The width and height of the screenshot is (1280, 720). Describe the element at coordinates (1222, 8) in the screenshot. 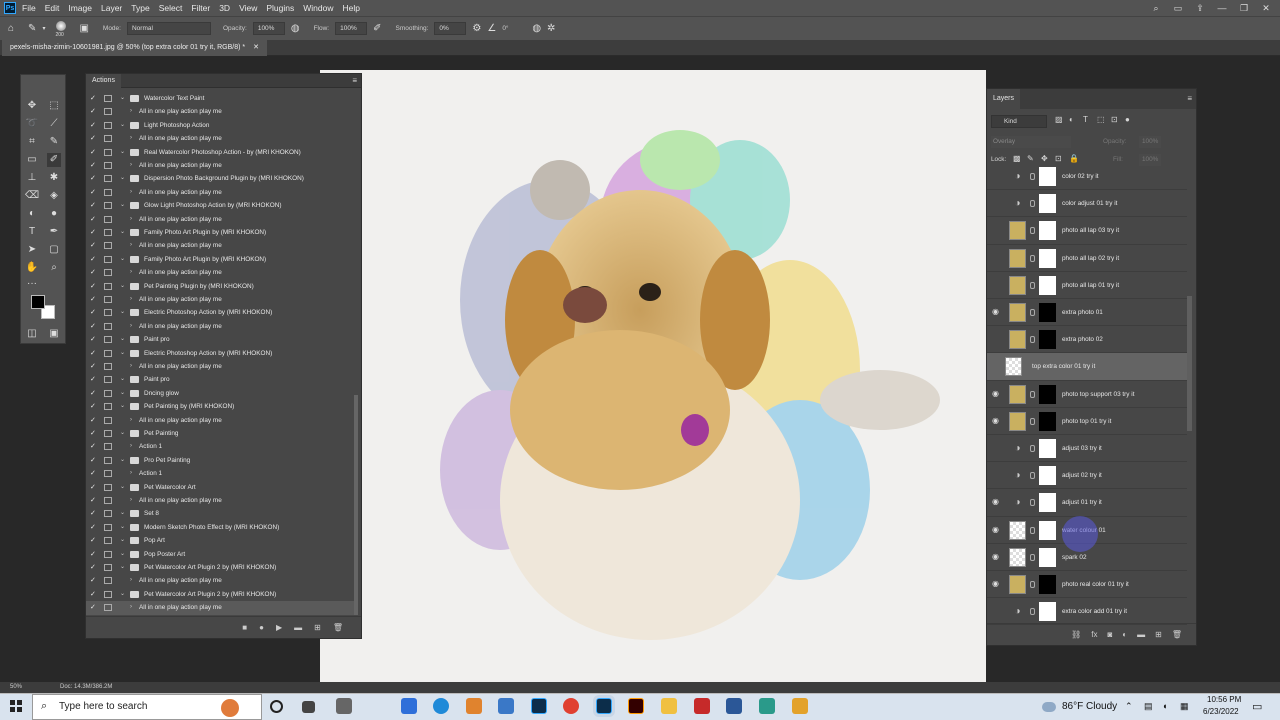

I see `minimize-icon: —` at that location.